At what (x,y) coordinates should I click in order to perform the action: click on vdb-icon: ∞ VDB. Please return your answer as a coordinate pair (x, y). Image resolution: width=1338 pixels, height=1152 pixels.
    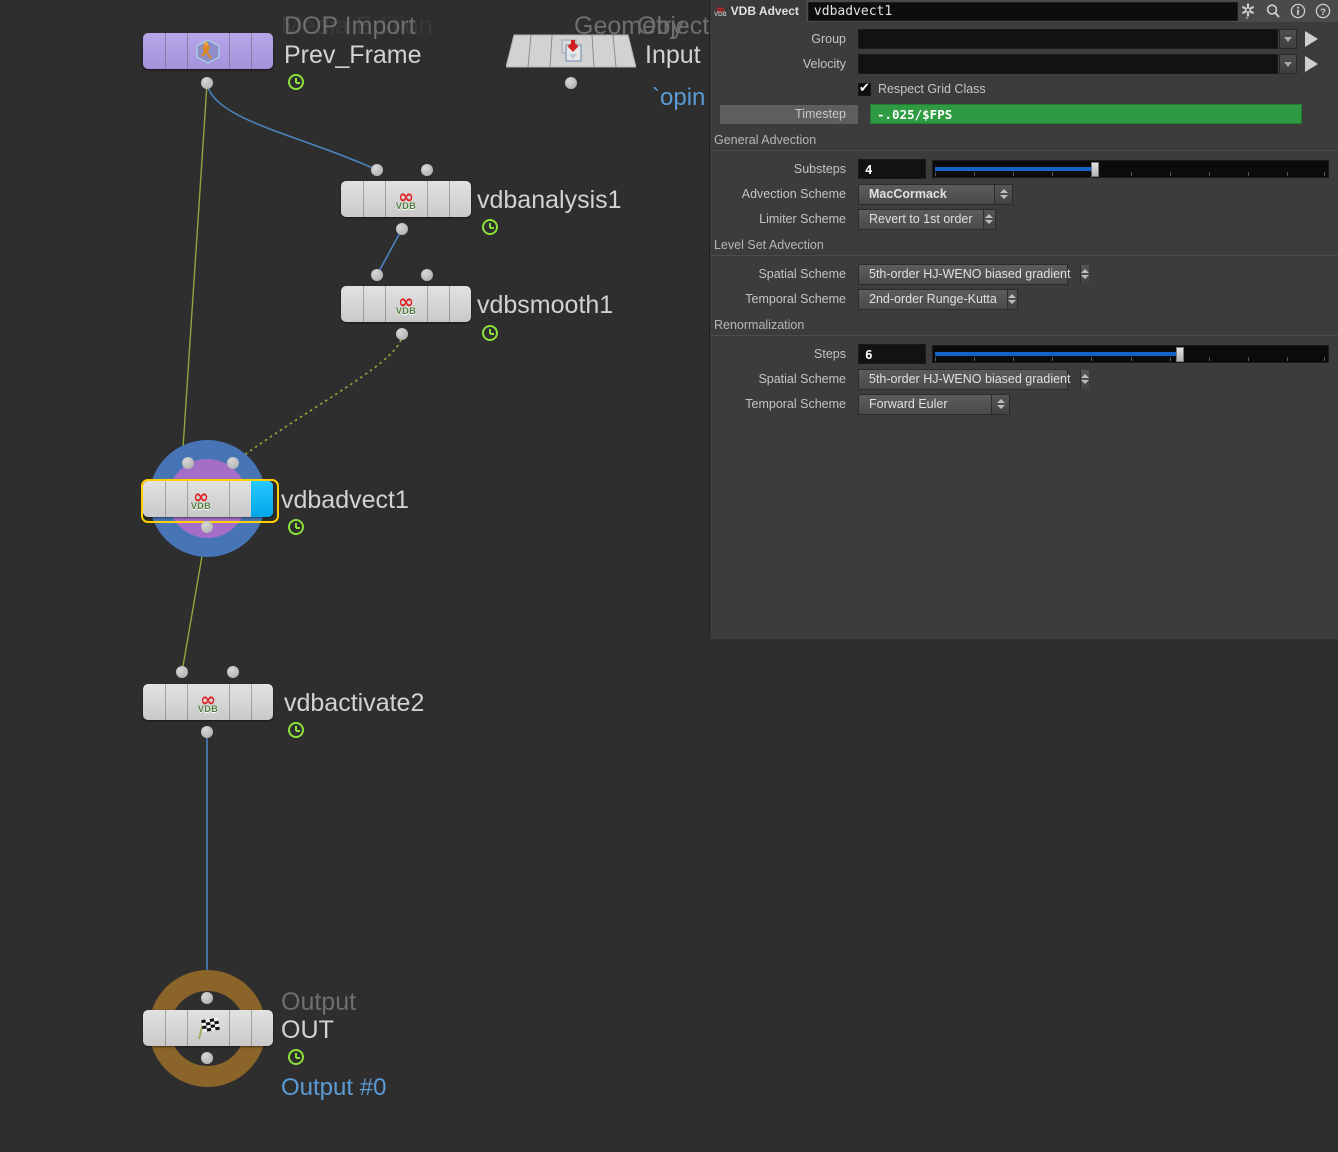
    Looking at the image, I should click on (201, 499).